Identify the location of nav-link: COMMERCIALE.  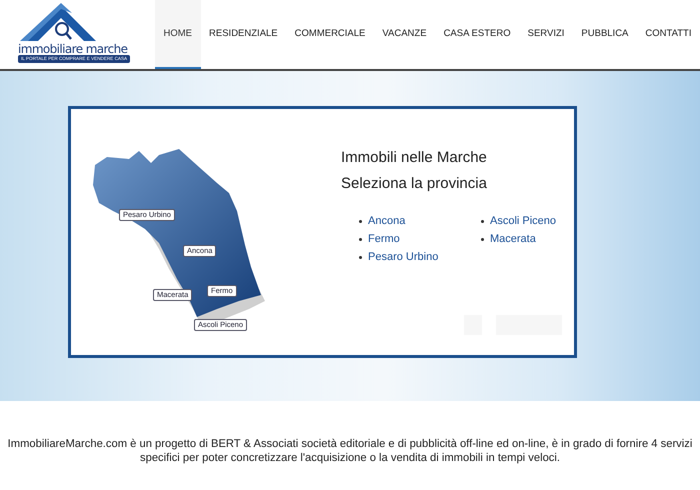
(330, 34).